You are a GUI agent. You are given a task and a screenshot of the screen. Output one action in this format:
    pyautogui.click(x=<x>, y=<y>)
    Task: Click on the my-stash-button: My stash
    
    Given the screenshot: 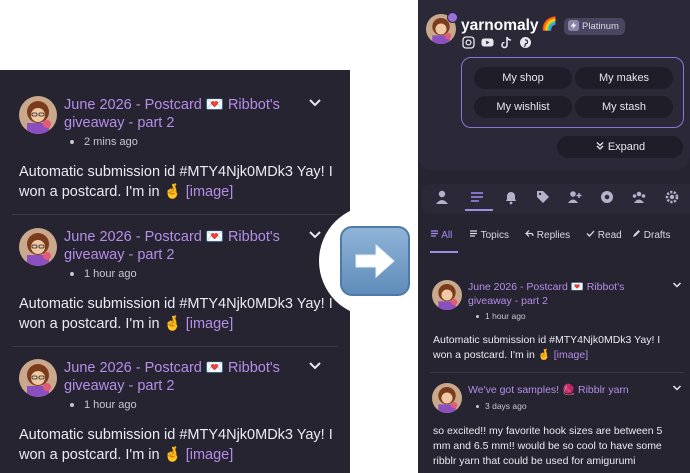 What is the action you would take?
    pyautogui.click(x=624, y=107)
    